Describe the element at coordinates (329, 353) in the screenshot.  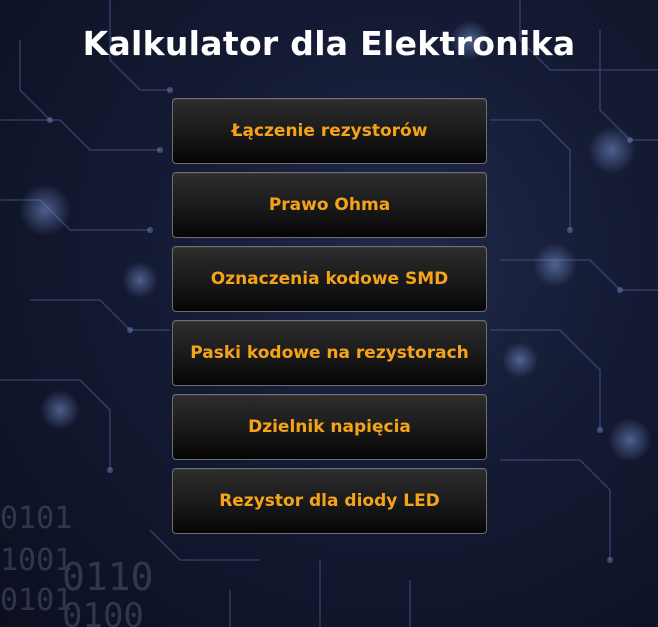
I see `resistor-color-codes-button: Paski kodowe na rezystorach` at that location.